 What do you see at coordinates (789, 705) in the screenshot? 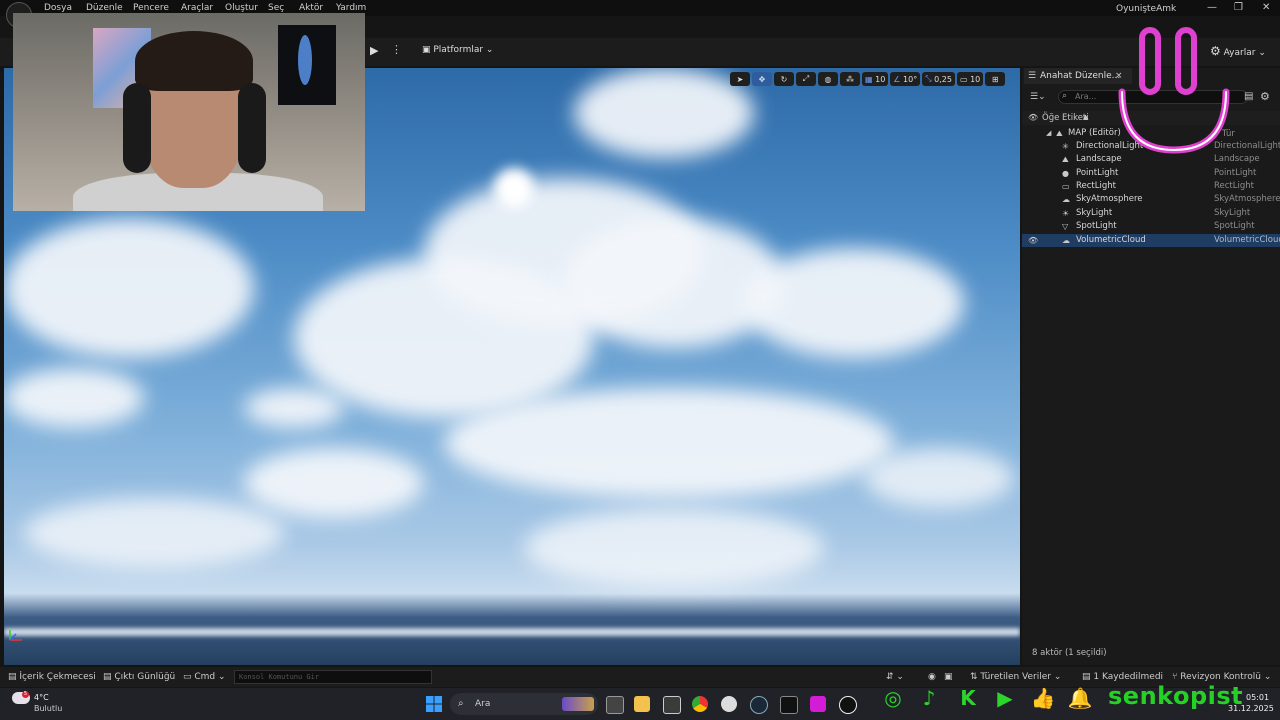
I see `epic-games-icon` at bounding box center [789, 705].